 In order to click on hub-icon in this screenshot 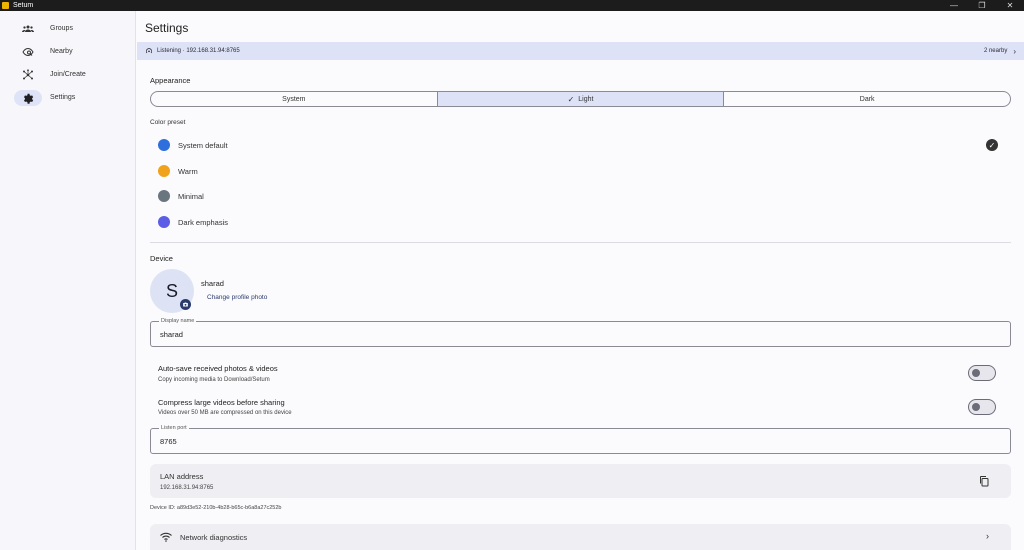, I will do `click(28, 75)`.